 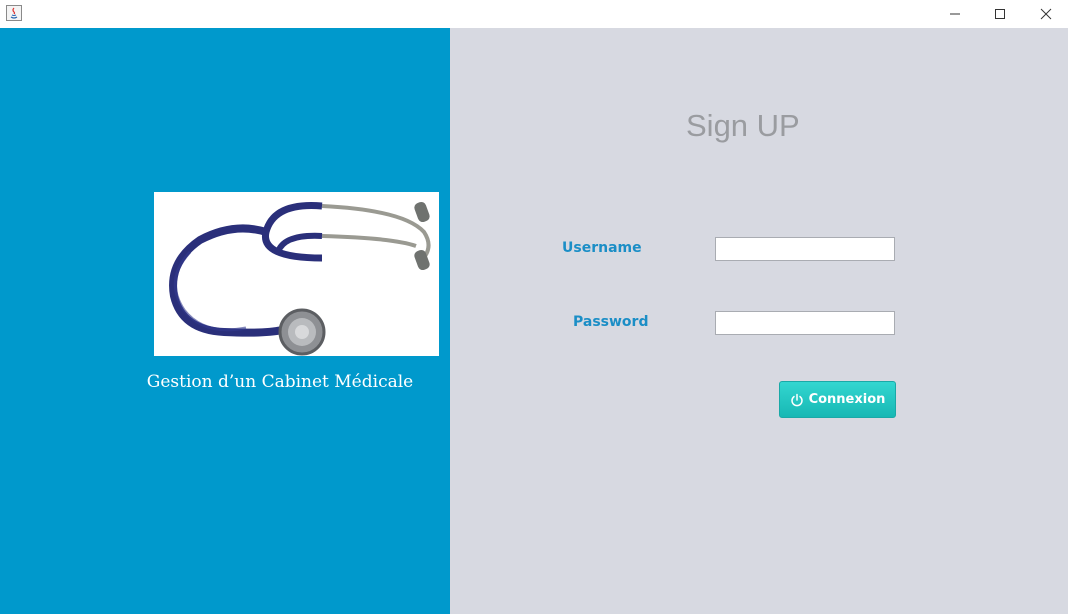 I want to click on maximize-button, so click(x=1000, y=14).